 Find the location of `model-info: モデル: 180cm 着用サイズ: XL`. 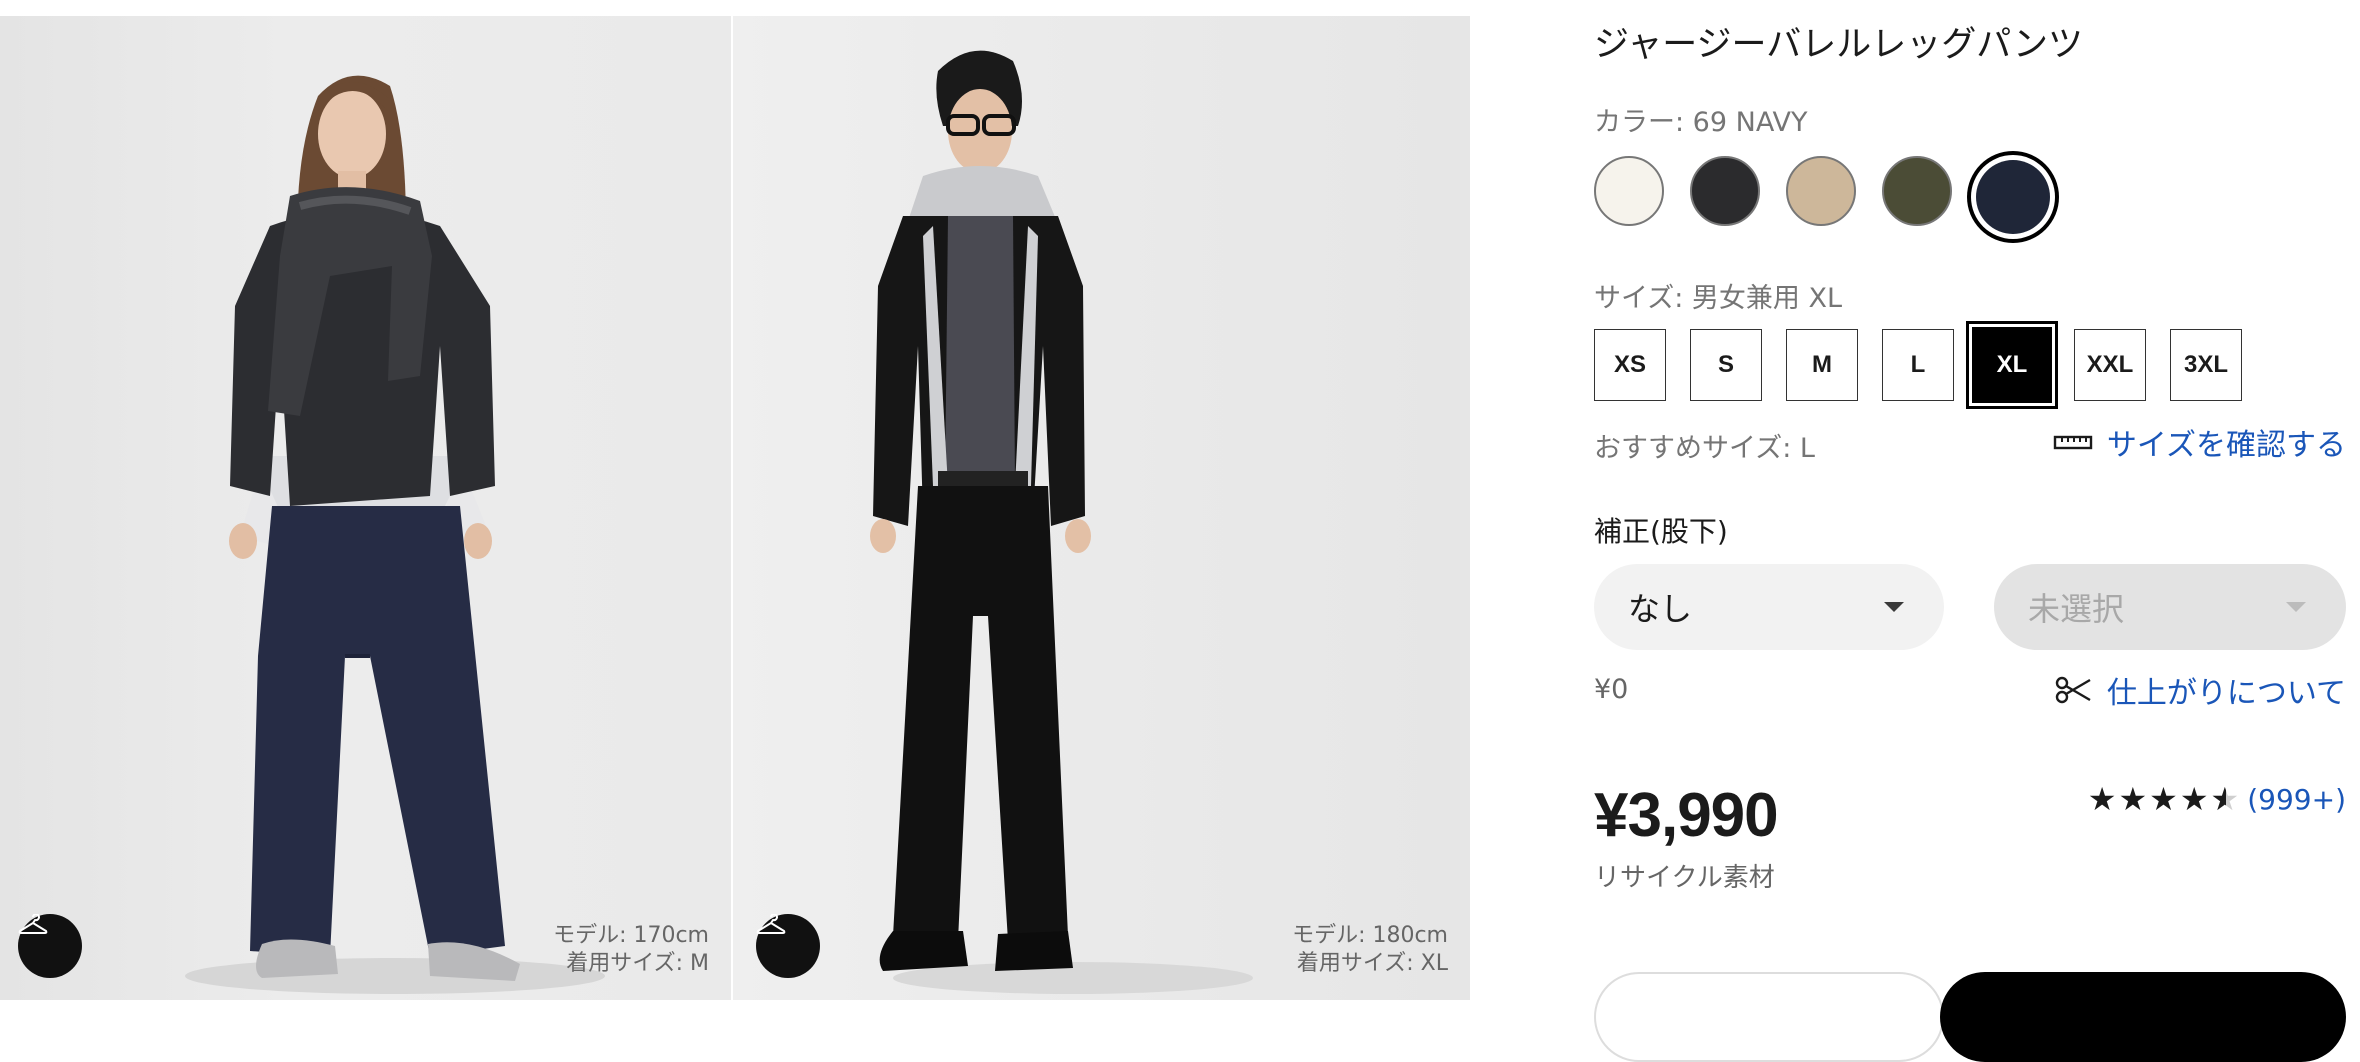

model-info: モデル: 180cm 着用サイズ: XL is located at coordinates (1370, 950).